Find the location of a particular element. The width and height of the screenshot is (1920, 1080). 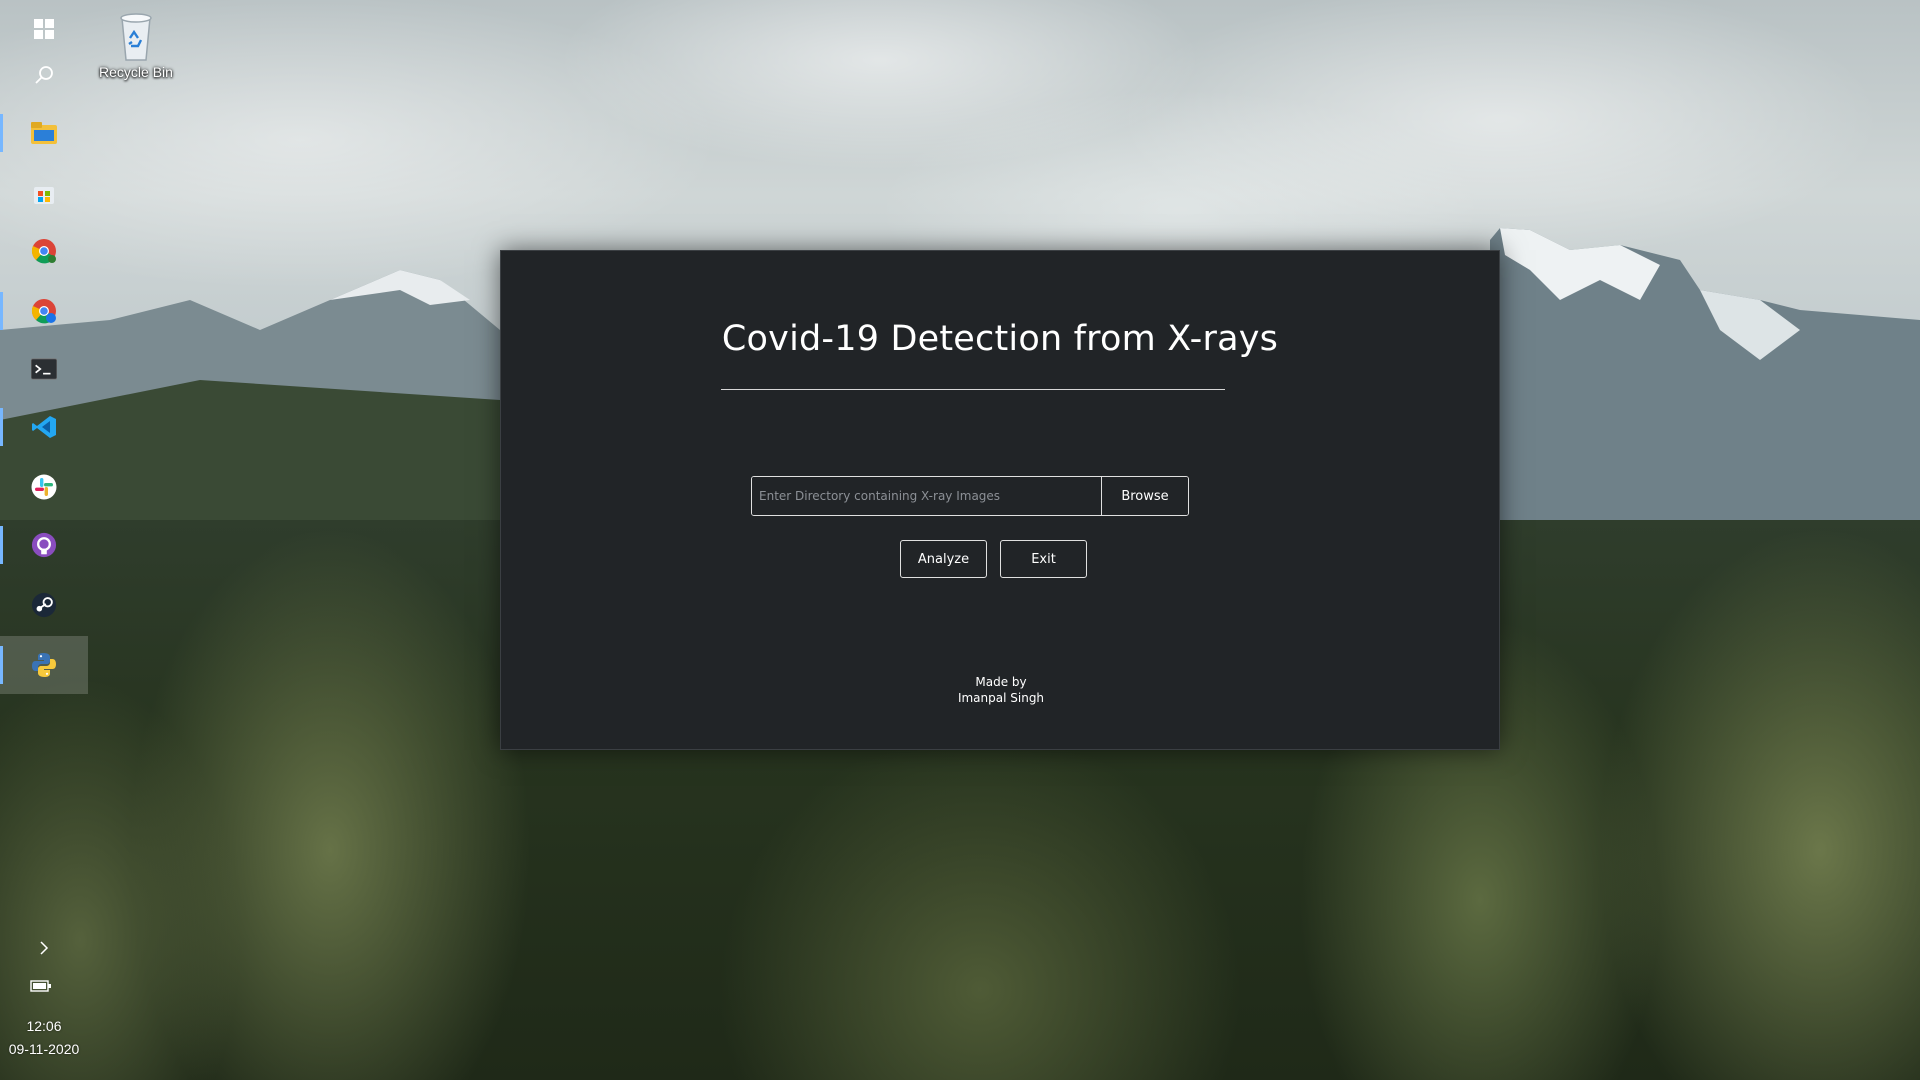

steam-icon is located at coordinates (44, 605).